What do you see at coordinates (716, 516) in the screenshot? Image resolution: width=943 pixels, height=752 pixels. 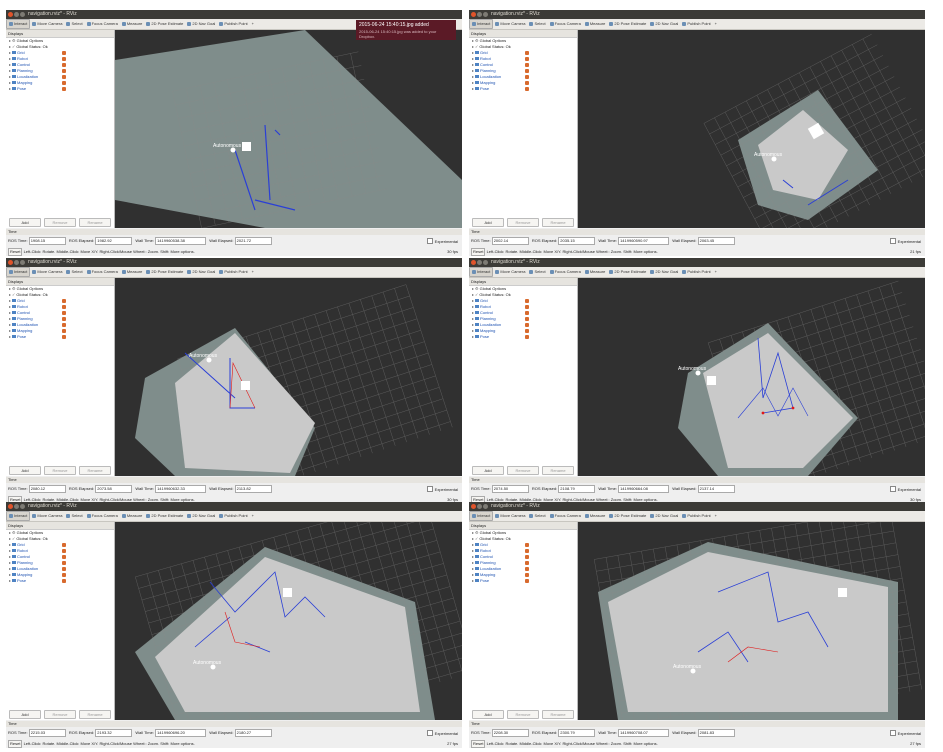 I see `add-tool-button: +` at bounding box center [716, 516].